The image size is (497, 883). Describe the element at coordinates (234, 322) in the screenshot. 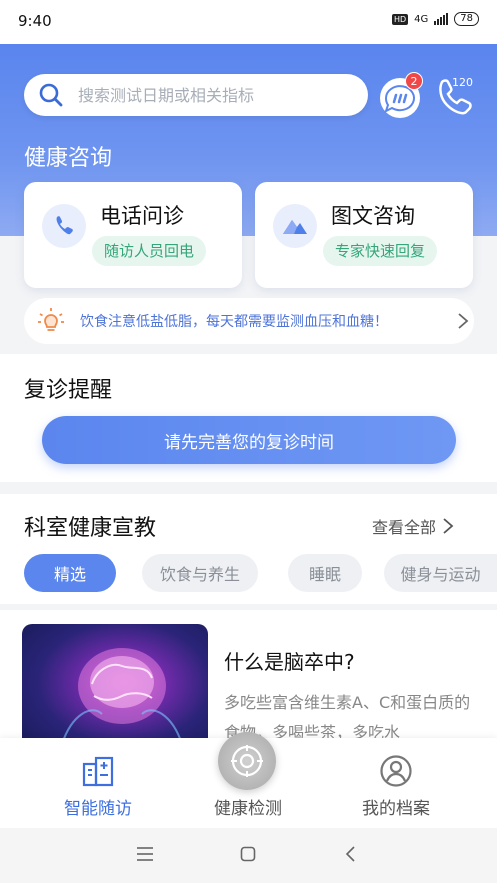

I see `tip-text: 饮食注意低盐低脂，每天都需要监测血压和血糖！` at that location.